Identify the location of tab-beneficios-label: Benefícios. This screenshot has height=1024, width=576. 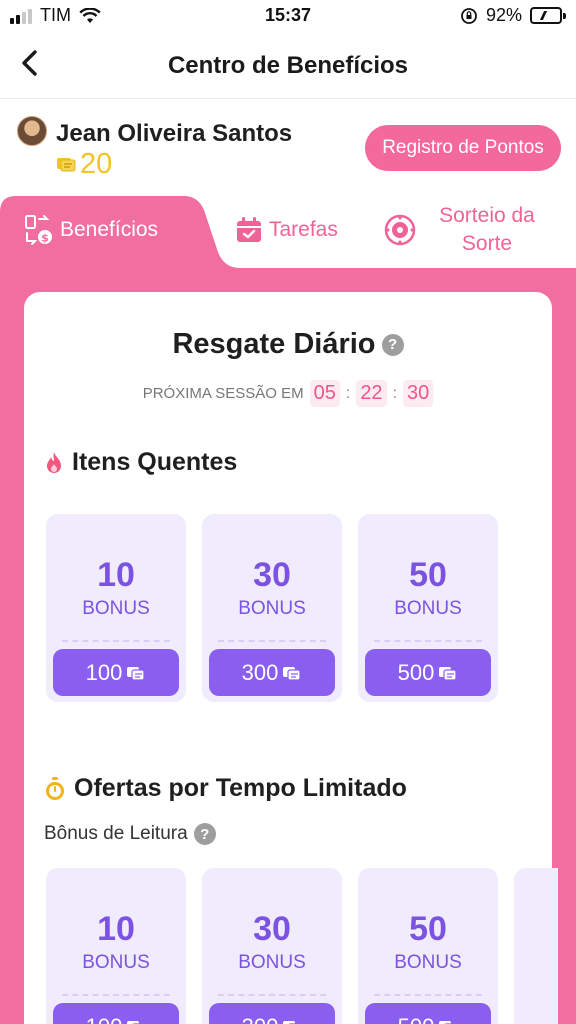
(109, 229).